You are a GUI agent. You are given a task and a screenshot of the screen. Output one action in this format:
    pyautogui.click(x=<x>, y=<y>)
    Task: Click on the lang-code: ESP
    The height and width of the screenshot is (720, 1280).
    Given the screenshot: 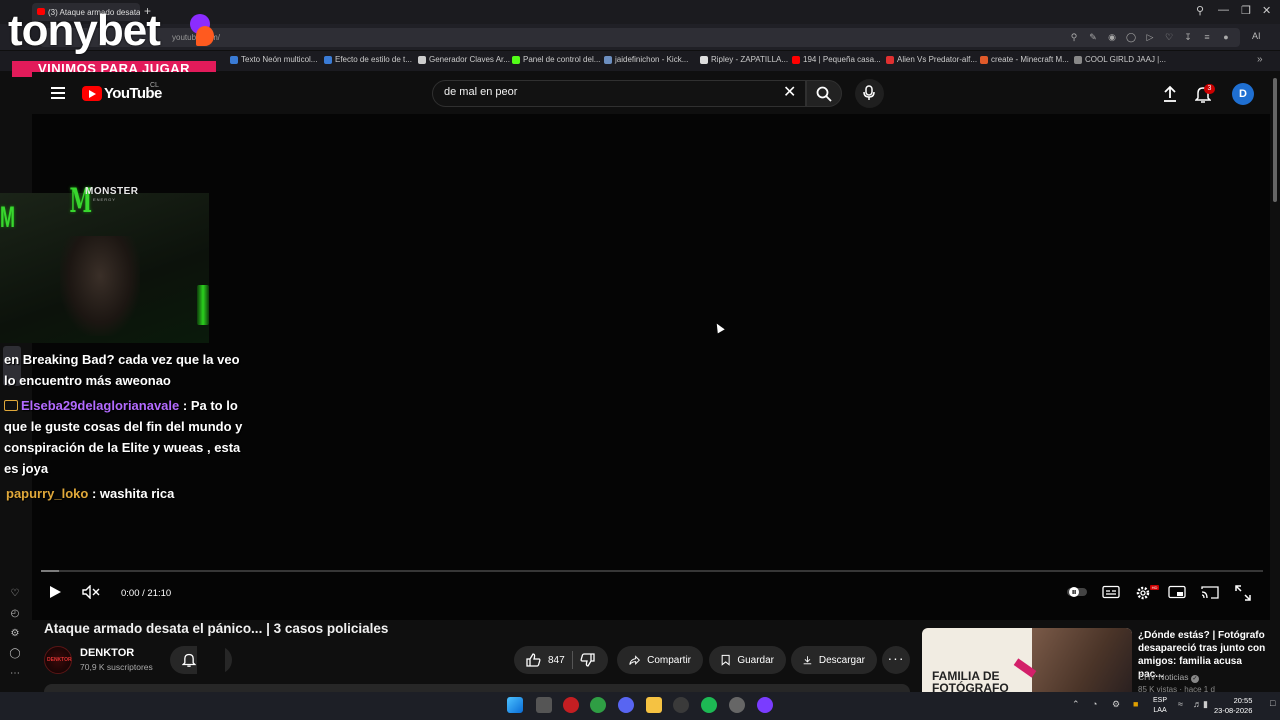 What is the action you would take?
    pyautogui.click(x=1160, y=700)
    